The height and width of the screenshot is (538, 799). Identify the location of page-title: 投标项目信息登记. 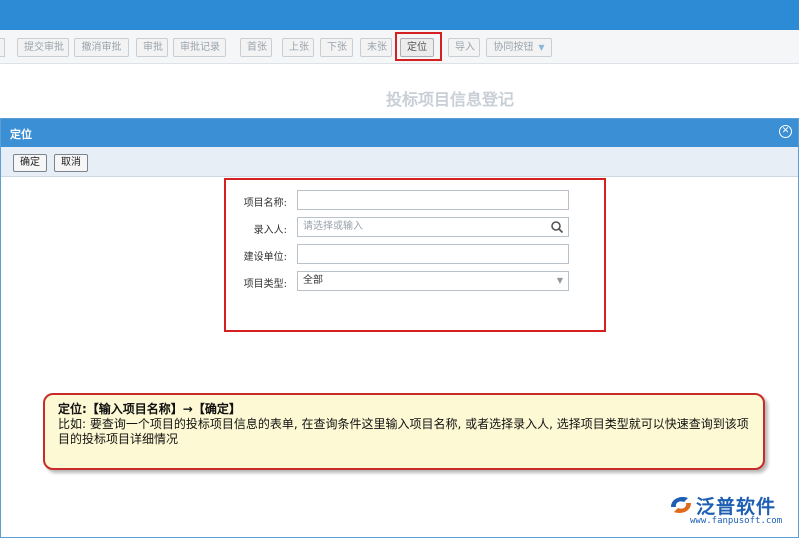
(449, 99).